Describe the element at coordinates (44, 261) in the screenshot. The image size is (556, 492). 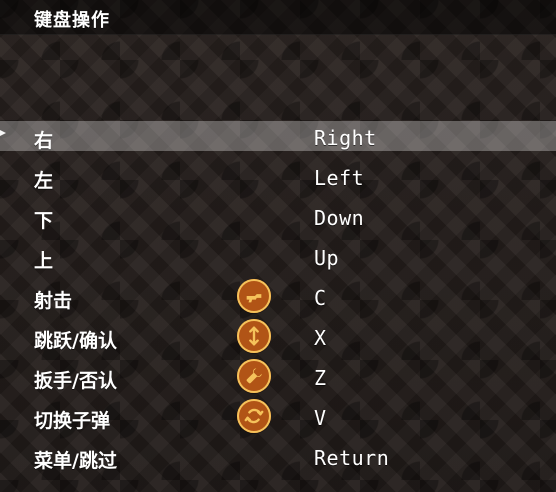
I see `action-label: 上` at that location.